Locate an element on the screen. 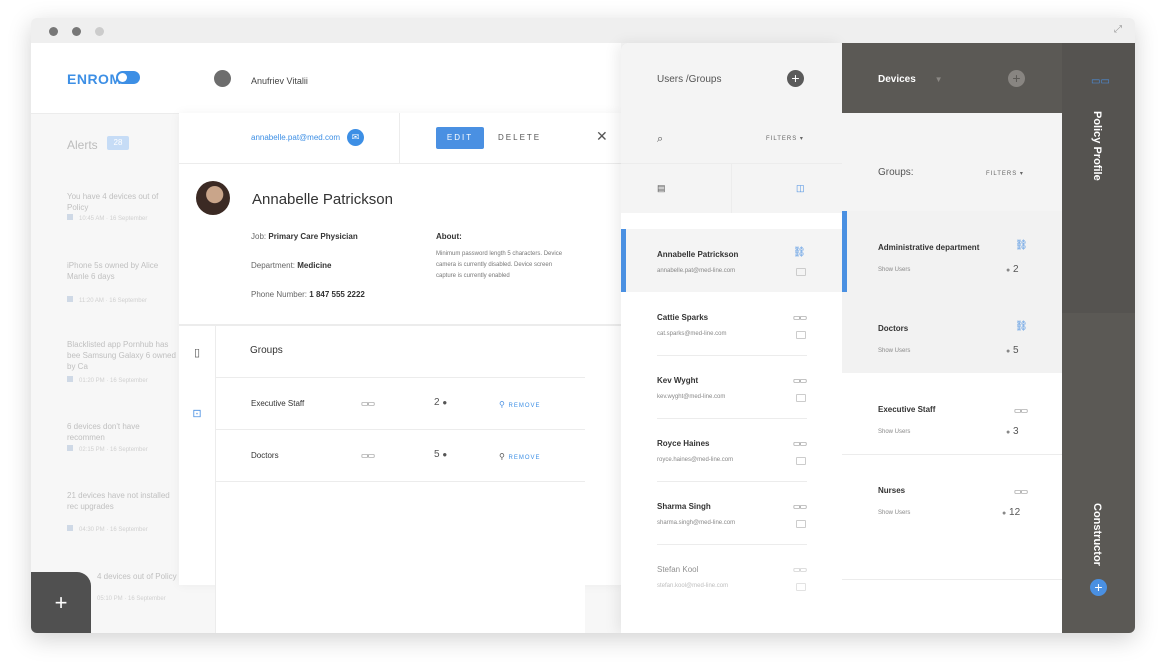 The image size is (1167, 662). group-member-count: 2 ● is located at coordinates (441, 402).